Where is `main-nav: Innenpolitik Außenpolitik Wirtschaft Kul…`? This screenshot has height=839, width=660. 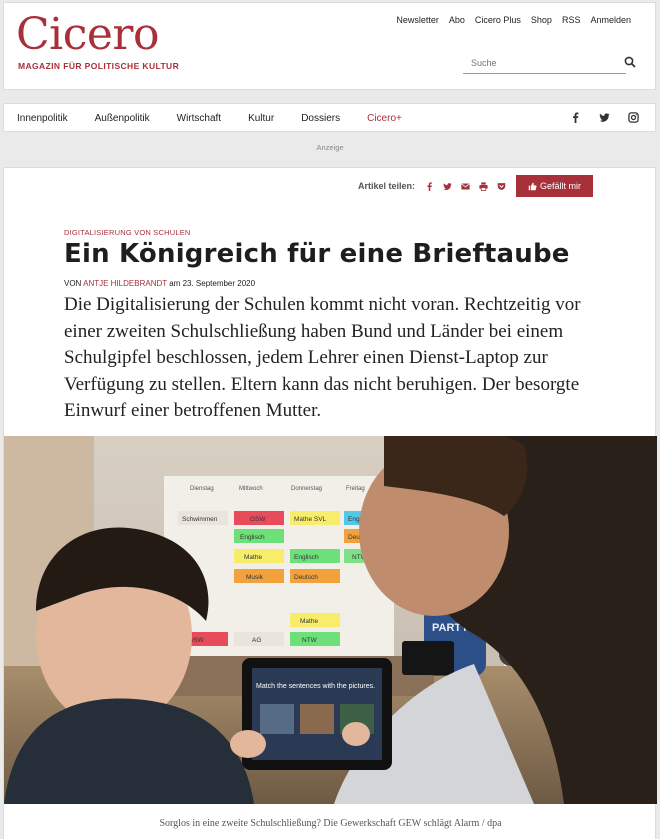 main-nav: Innenpolitik Außenpolitik Wirtschaft Kul… is located at coordinates (329, 117).